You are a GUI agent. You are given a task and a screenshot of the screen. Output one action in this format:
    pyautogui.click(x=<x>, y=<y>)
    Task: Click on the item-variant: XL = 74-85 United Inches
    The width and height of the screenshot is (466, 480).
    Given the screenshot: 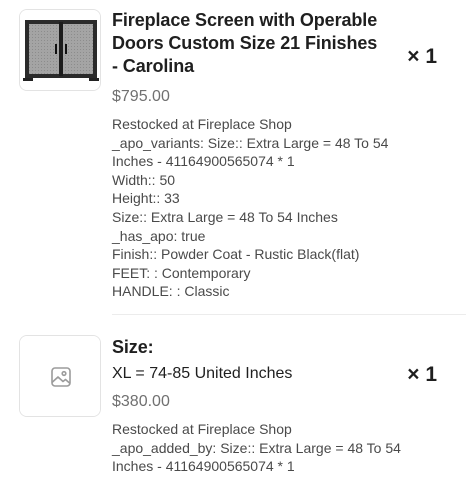 What is the action you would take?
    pyautogui.click(x=202, y=373)
    